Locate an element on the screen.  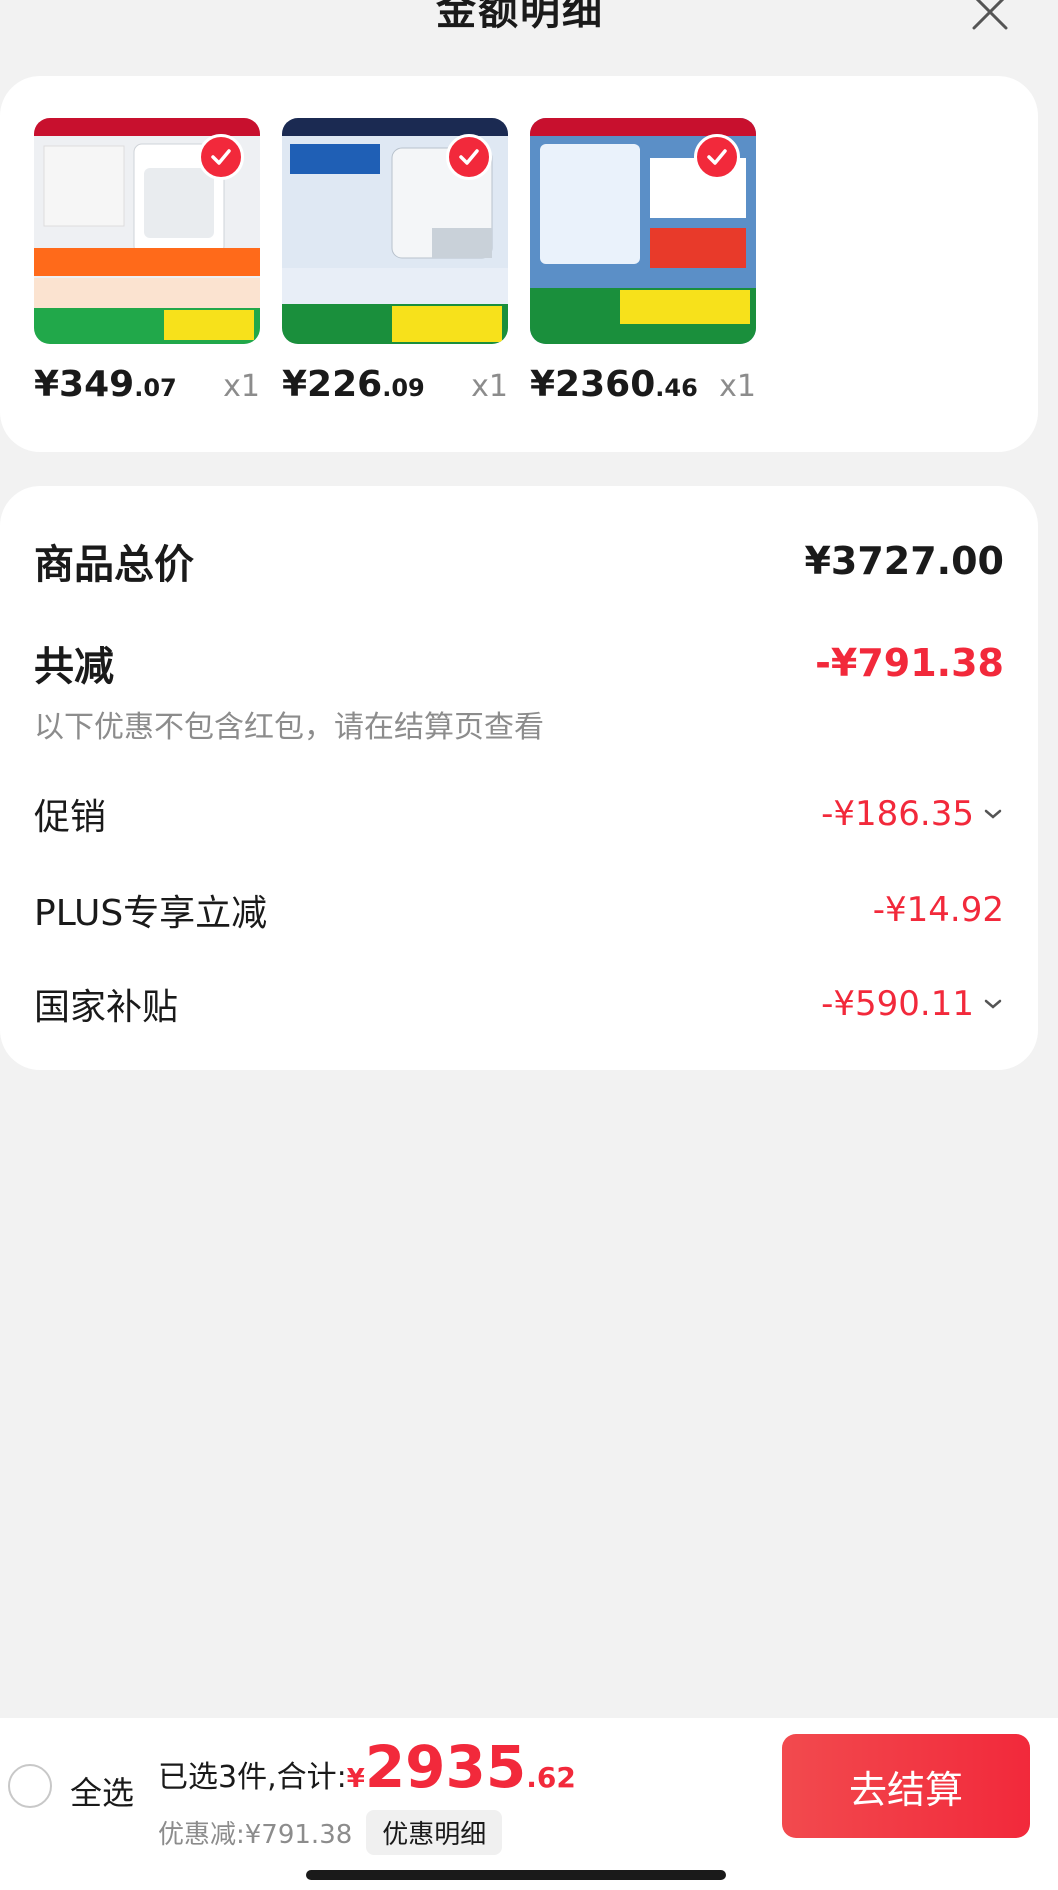
subsidy-value: -¥590.11 is located at coordinates (897, 1004).